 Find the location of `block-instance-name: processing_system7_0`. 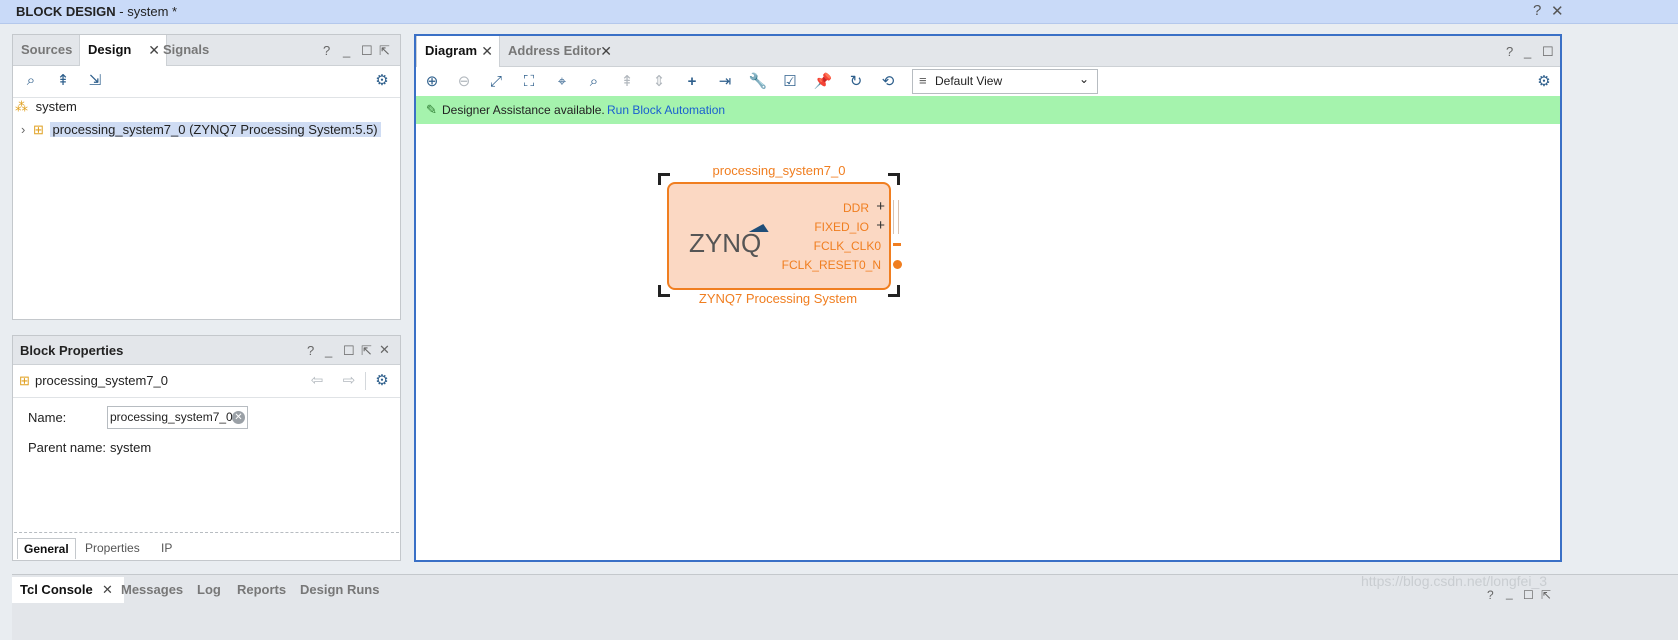

block-instance-name: processing_system7_0 is located at coordinates (779, 170).